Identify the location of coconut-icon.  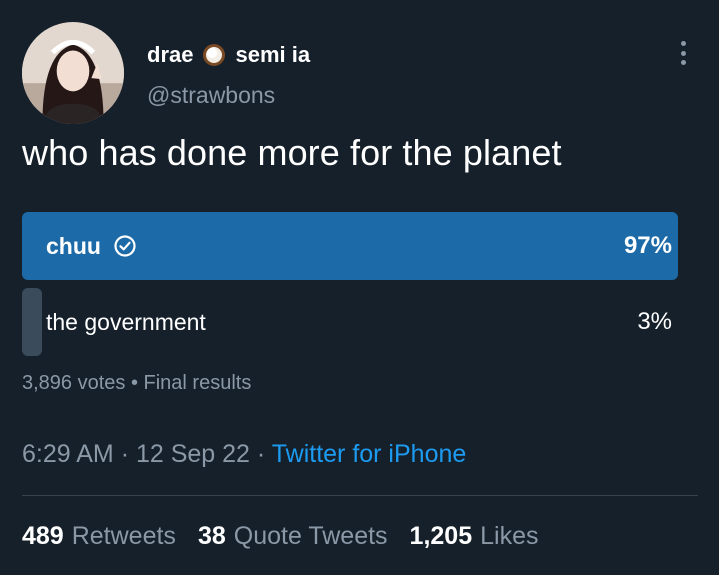
(214, 55).